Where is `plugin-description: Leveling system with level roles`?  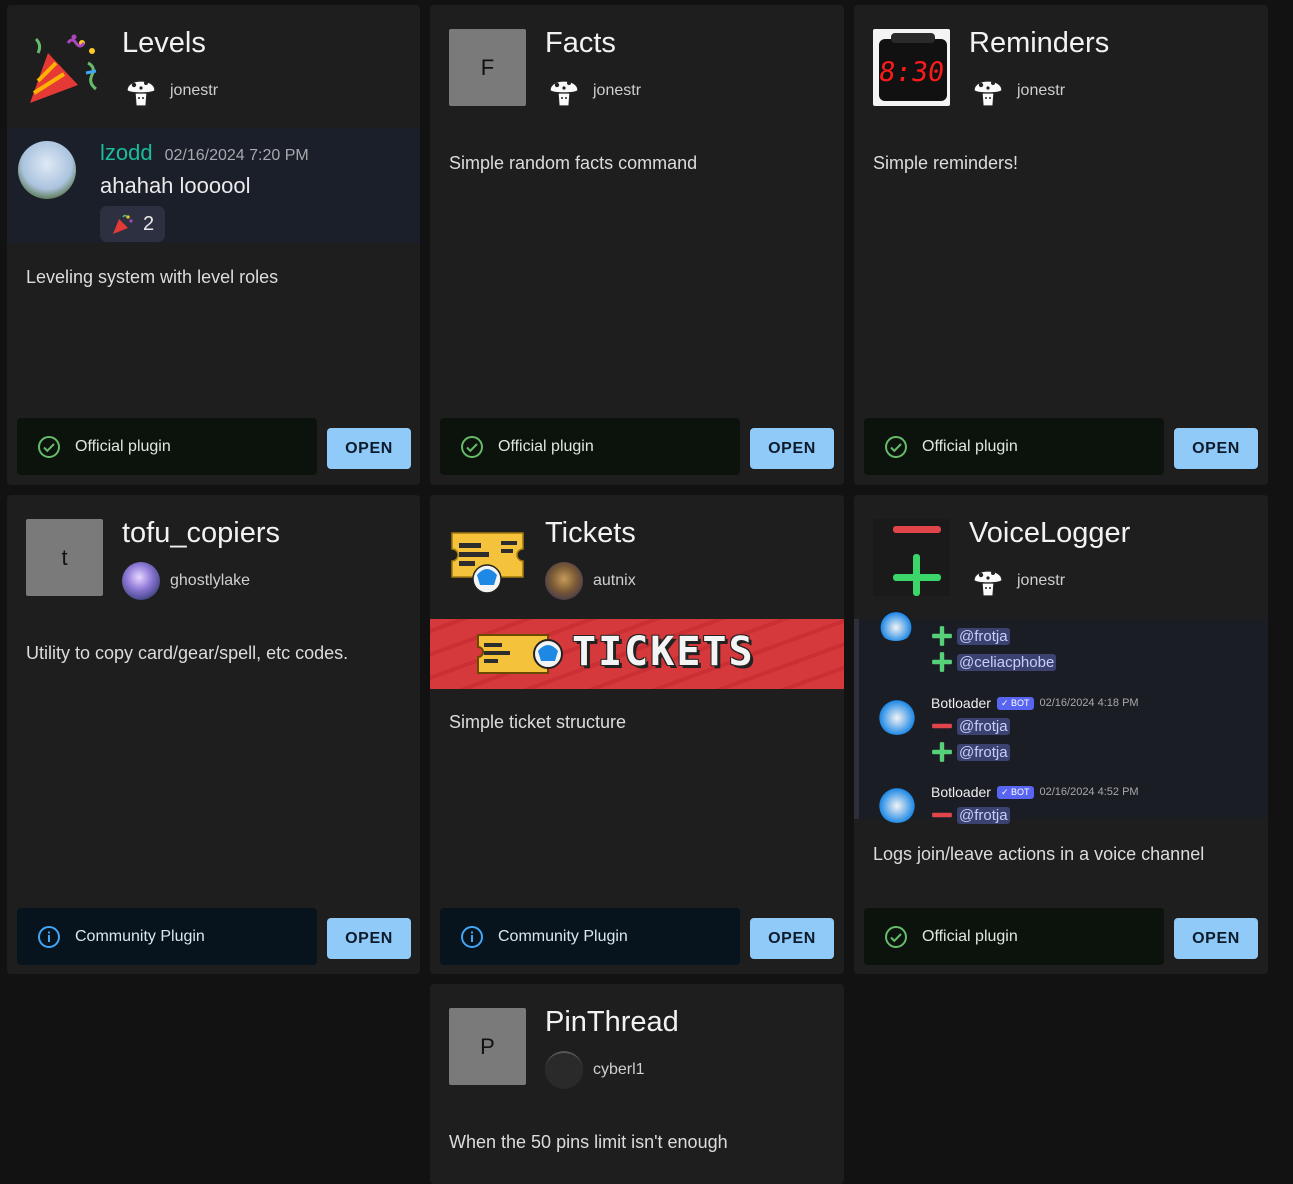 plugin-description: Leveling system with level roles is located at coordinates (152, 277).